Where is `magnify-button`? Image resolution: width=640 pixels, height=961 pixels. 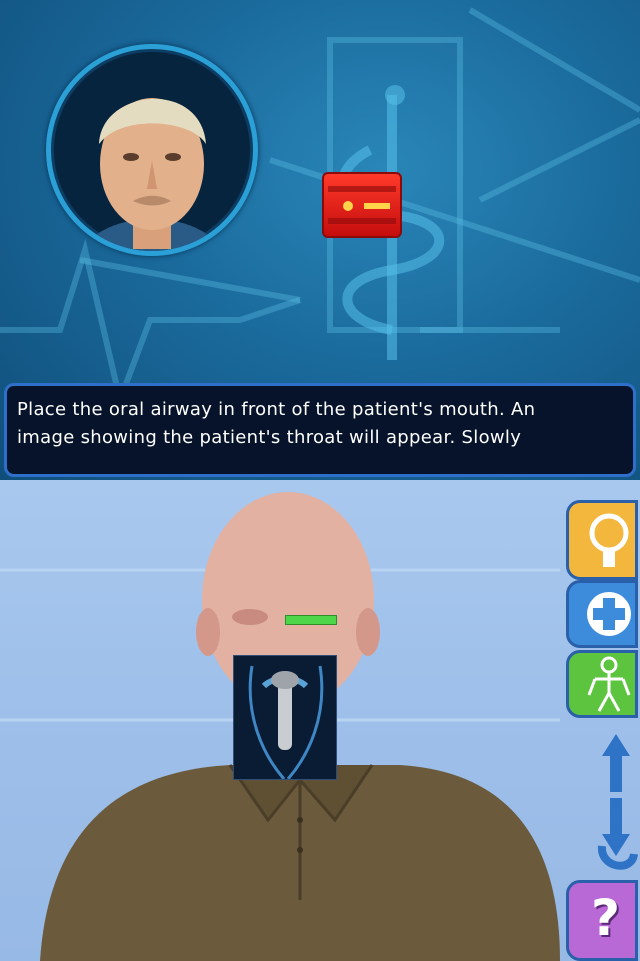
magnify-button is located at coordinates (602, 540).